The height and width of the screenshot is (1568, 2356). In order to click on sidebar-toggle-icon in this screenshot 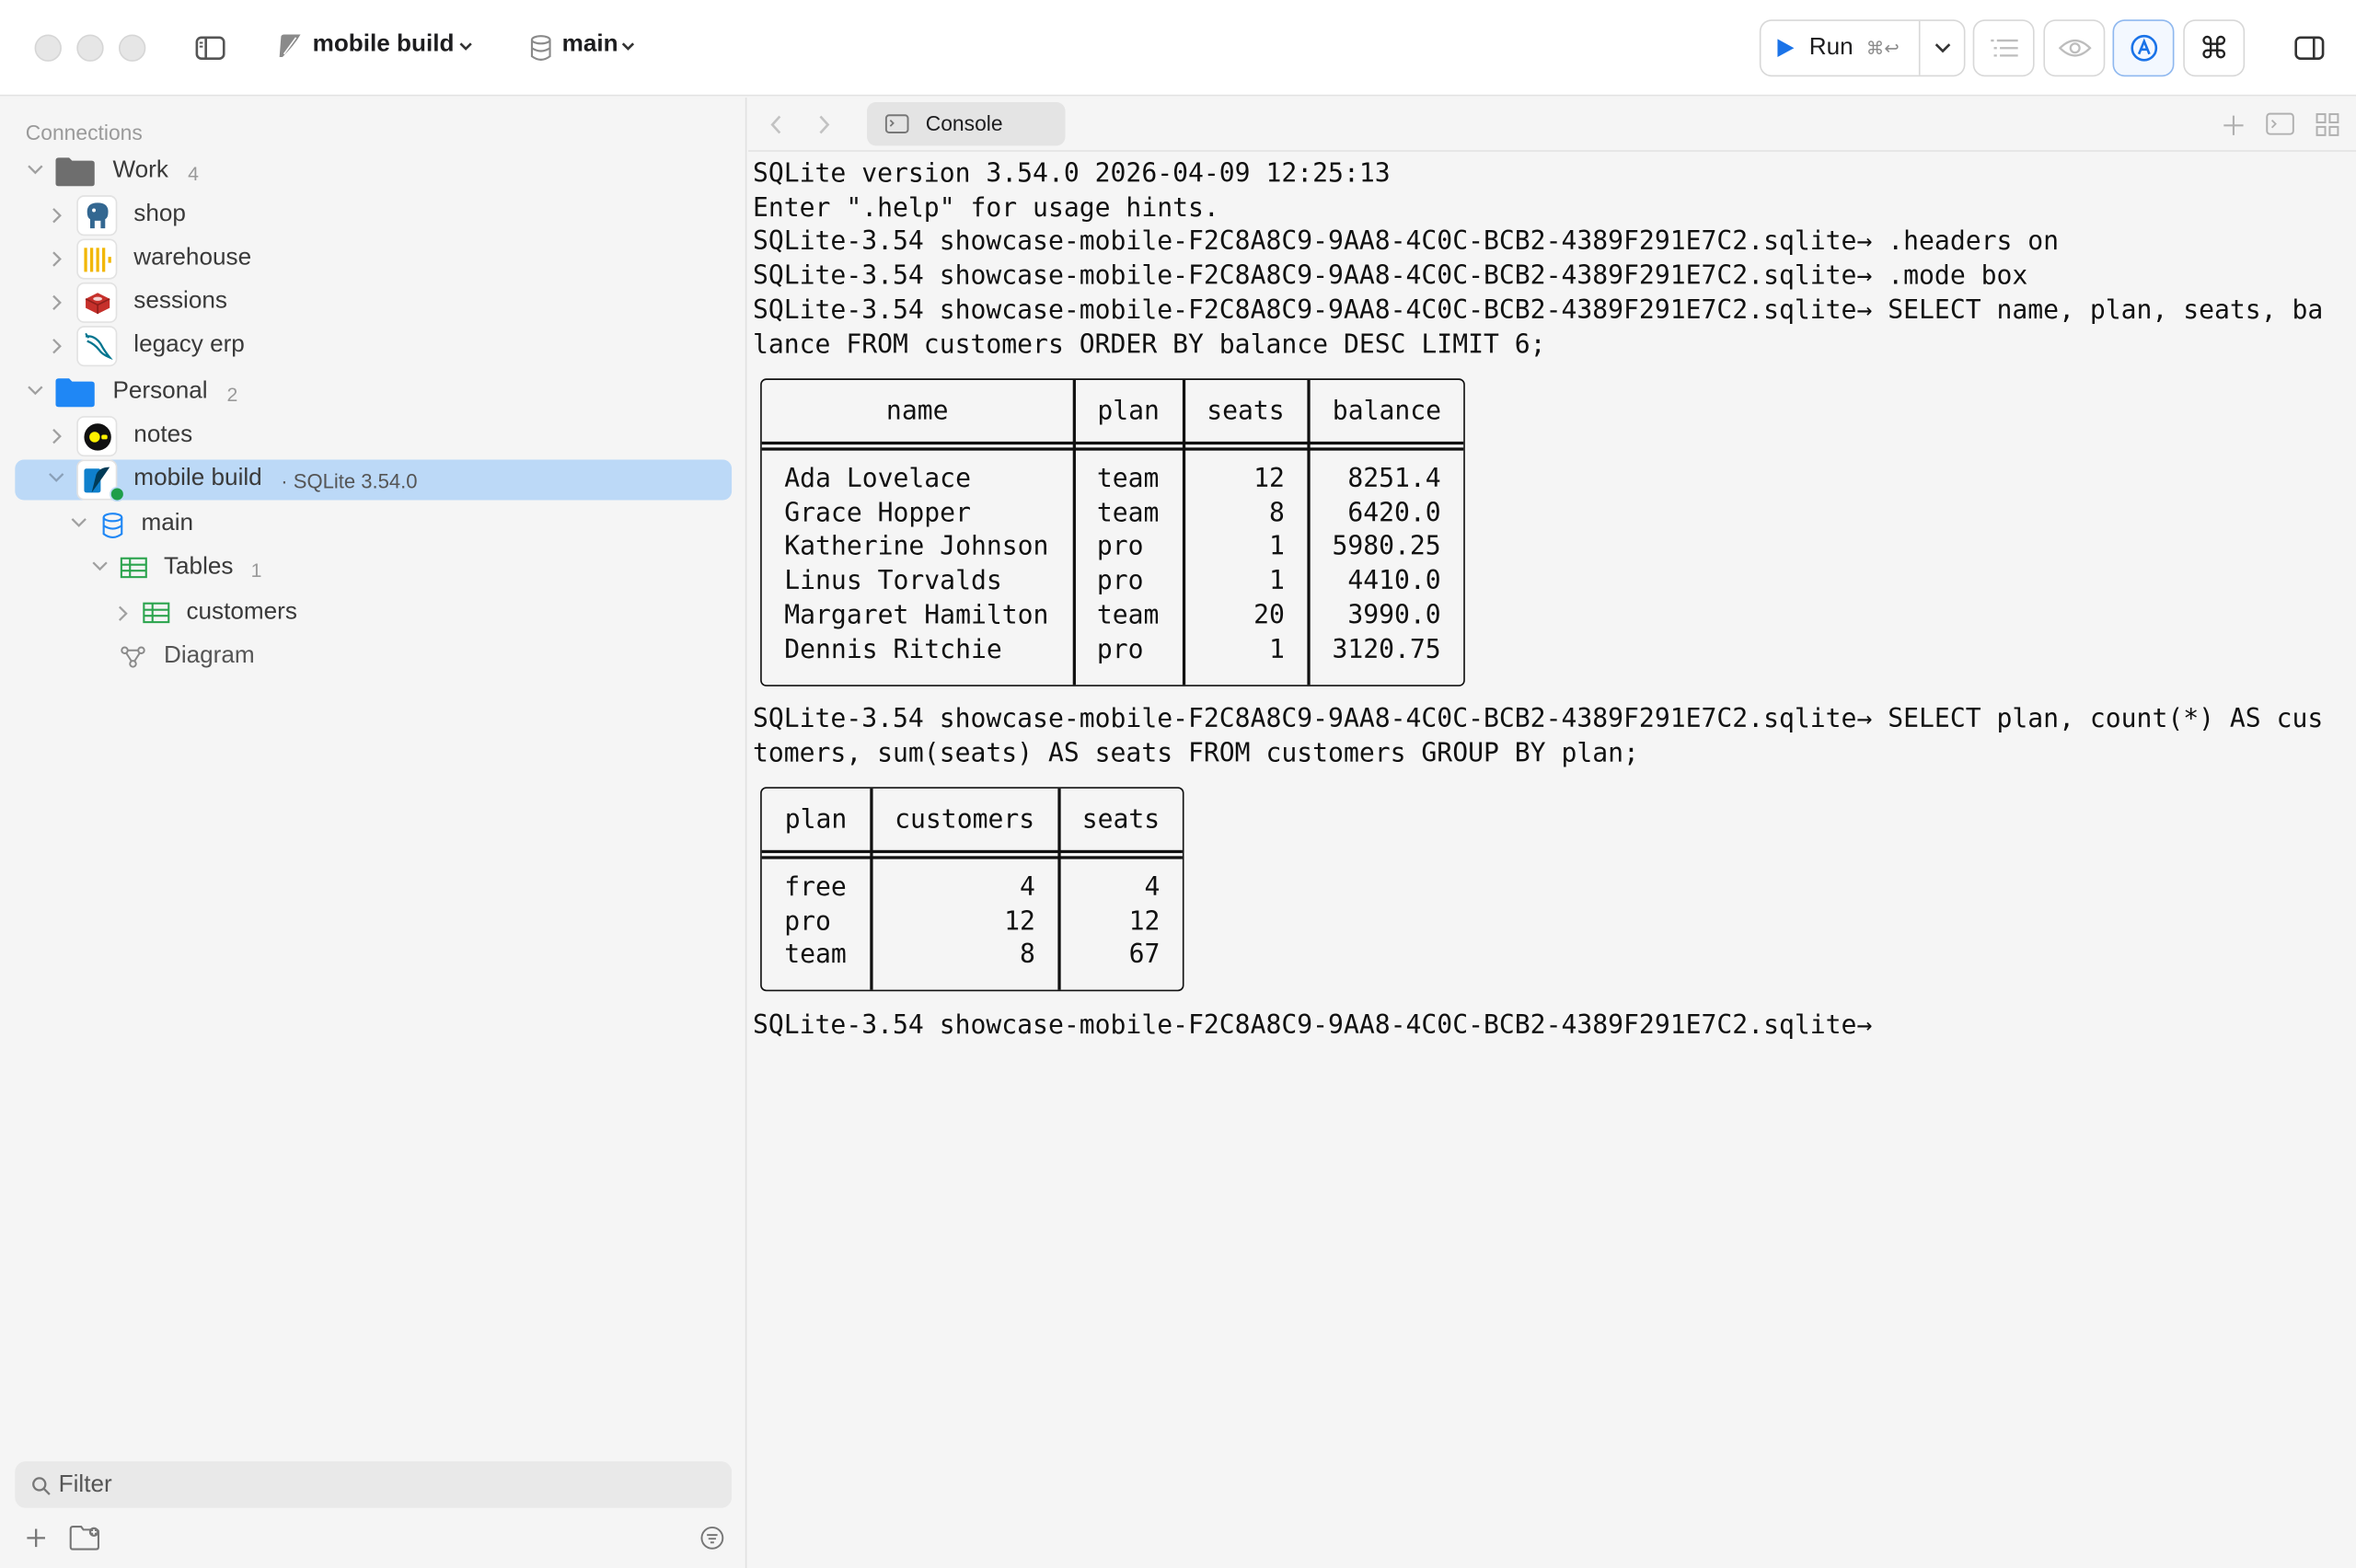, I will do `click(209, 48)`.